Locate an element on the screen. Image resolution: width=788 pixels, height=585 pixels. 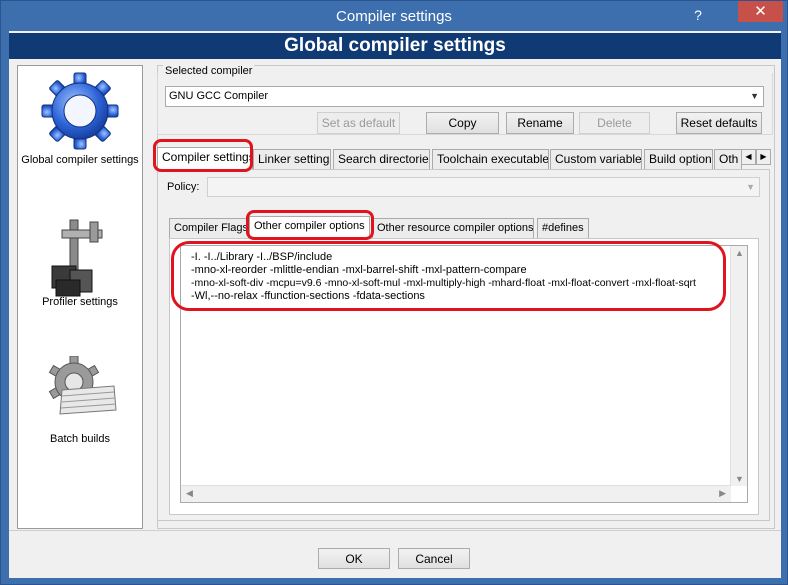
tab-defines: #defines is located at coordinates (563, 228).